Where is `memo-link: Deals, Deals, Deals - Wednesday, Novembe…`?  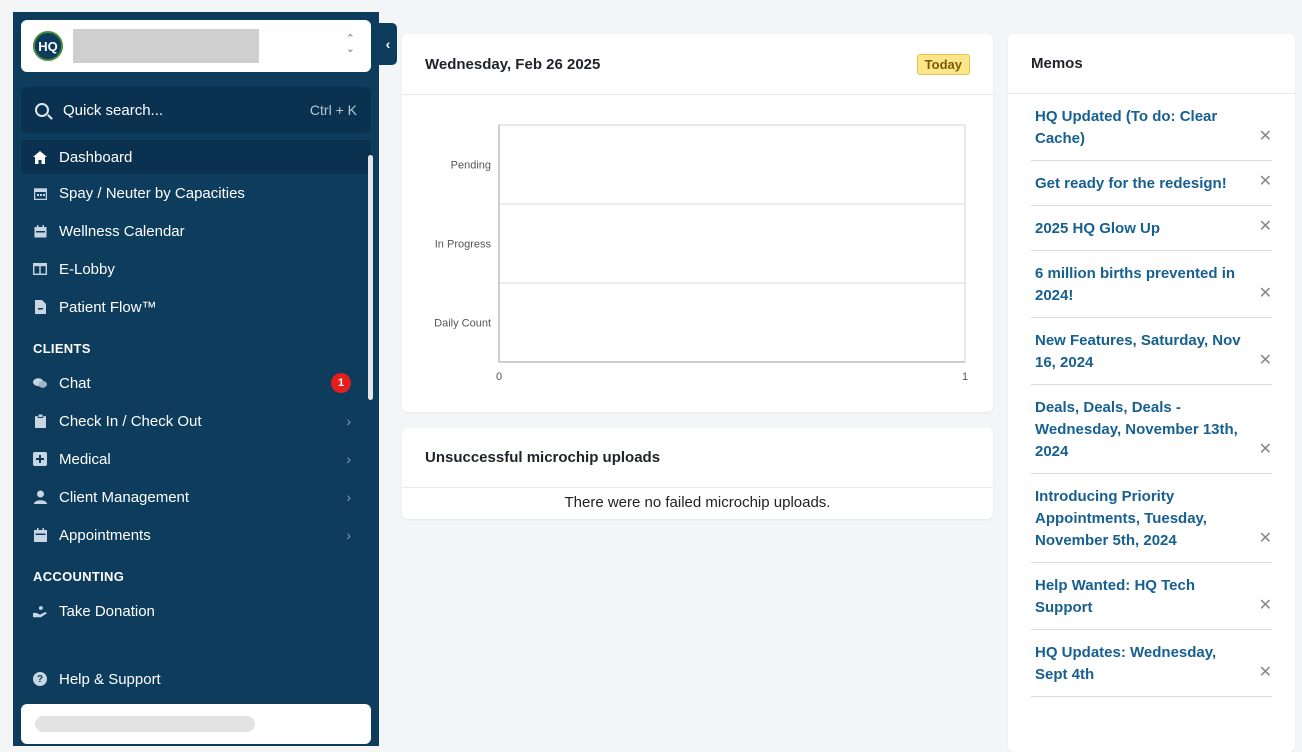
memo-link: Deals, Deals, Deals - Wednesday, Novembe… is located at coordinates (1136, 429).